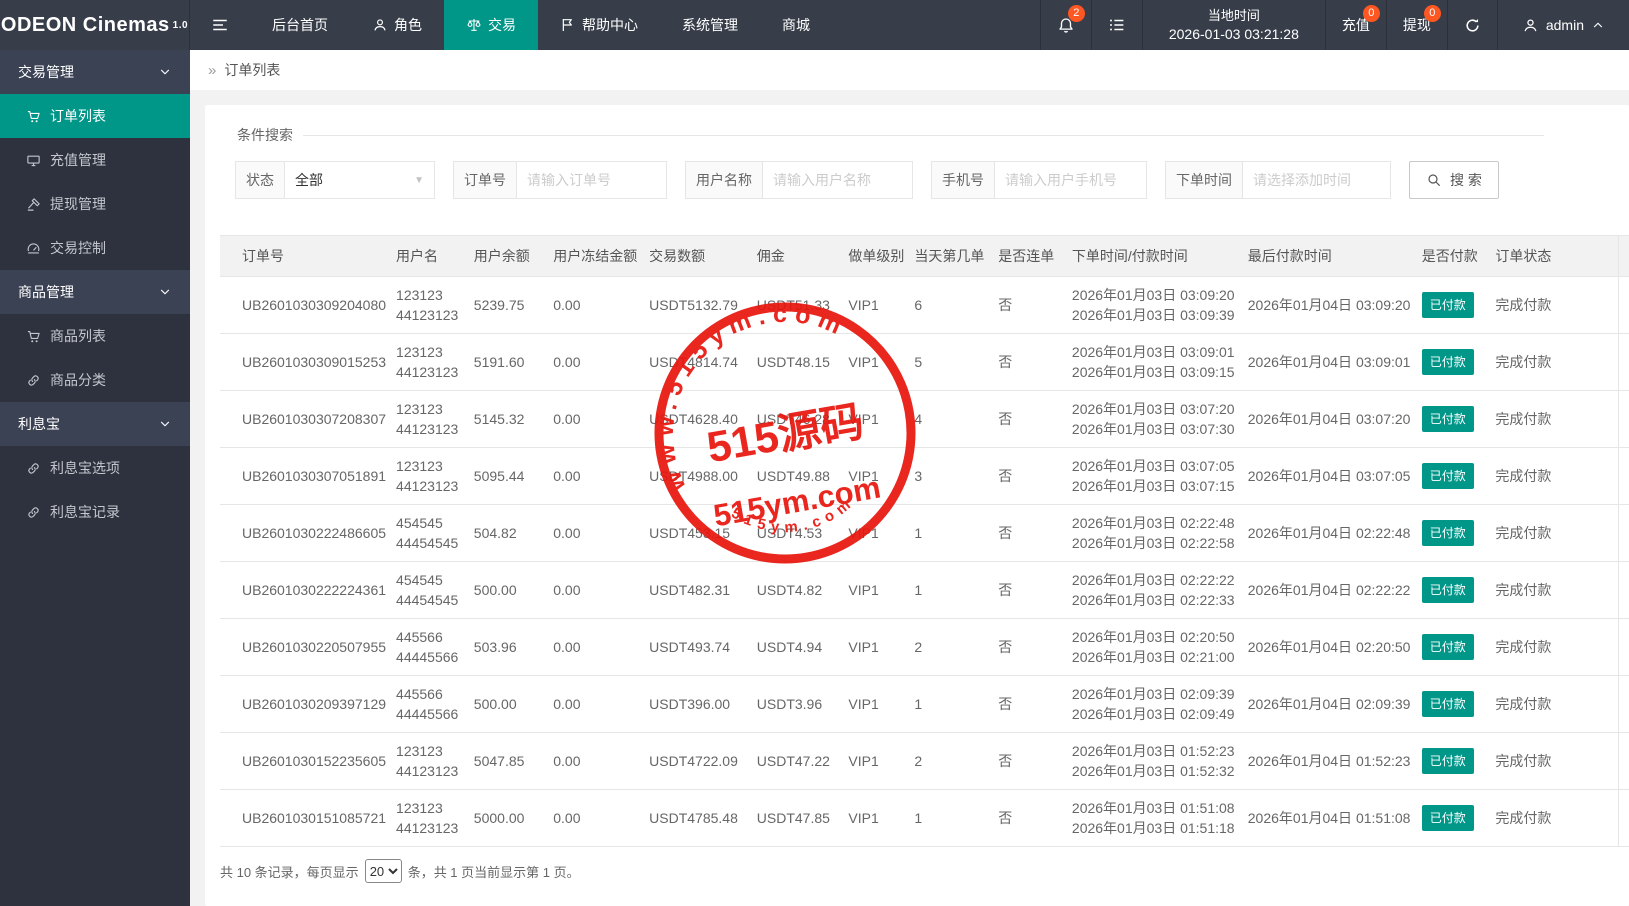 Image resolution: width=1629 pixels, height=906 pixels. Describe the element at coordinates (1432, 13) in the screenshot. I see `withdraw-badge: 0` at that location.